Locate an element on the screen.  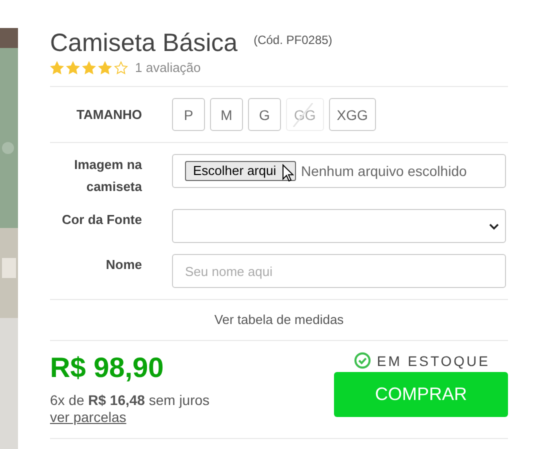
size-label: TAMANHO is located at coordinates (109, 115).